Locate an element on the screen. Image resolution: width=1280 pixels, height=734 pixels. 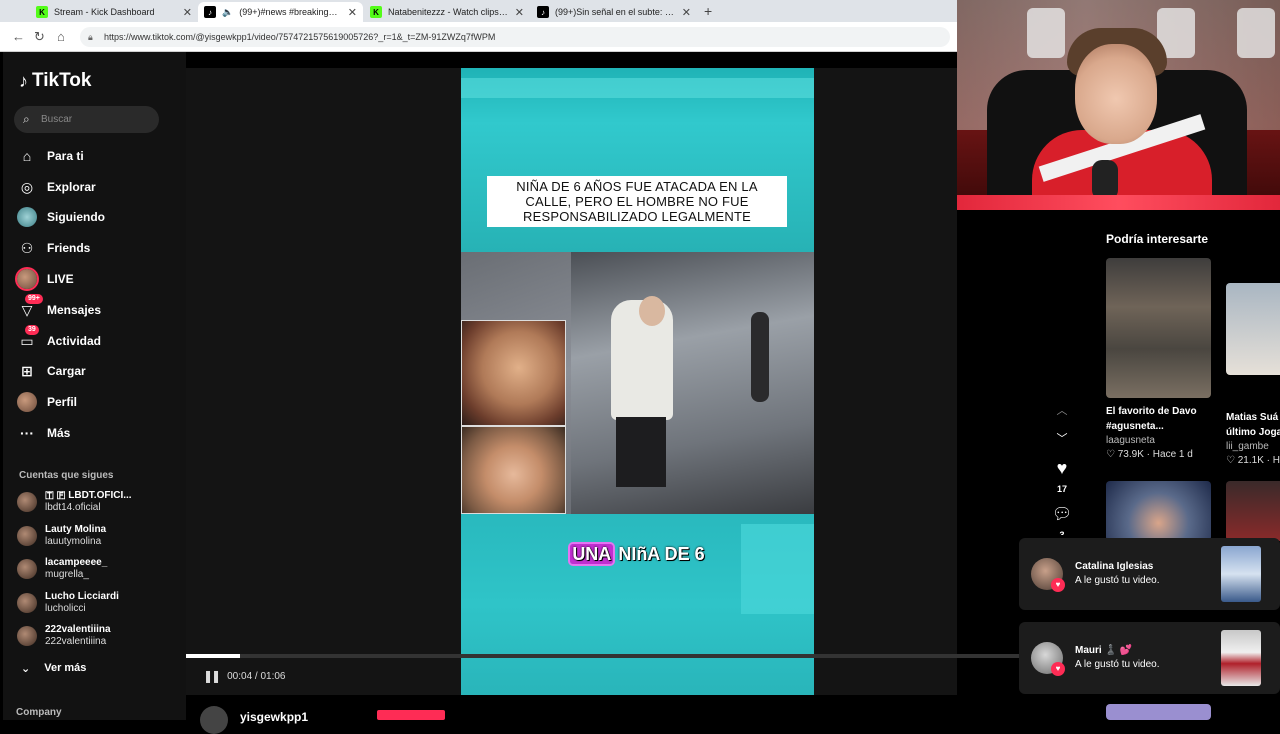
chevron-down-icon: ⌄ is located at coordinates (26, 669).